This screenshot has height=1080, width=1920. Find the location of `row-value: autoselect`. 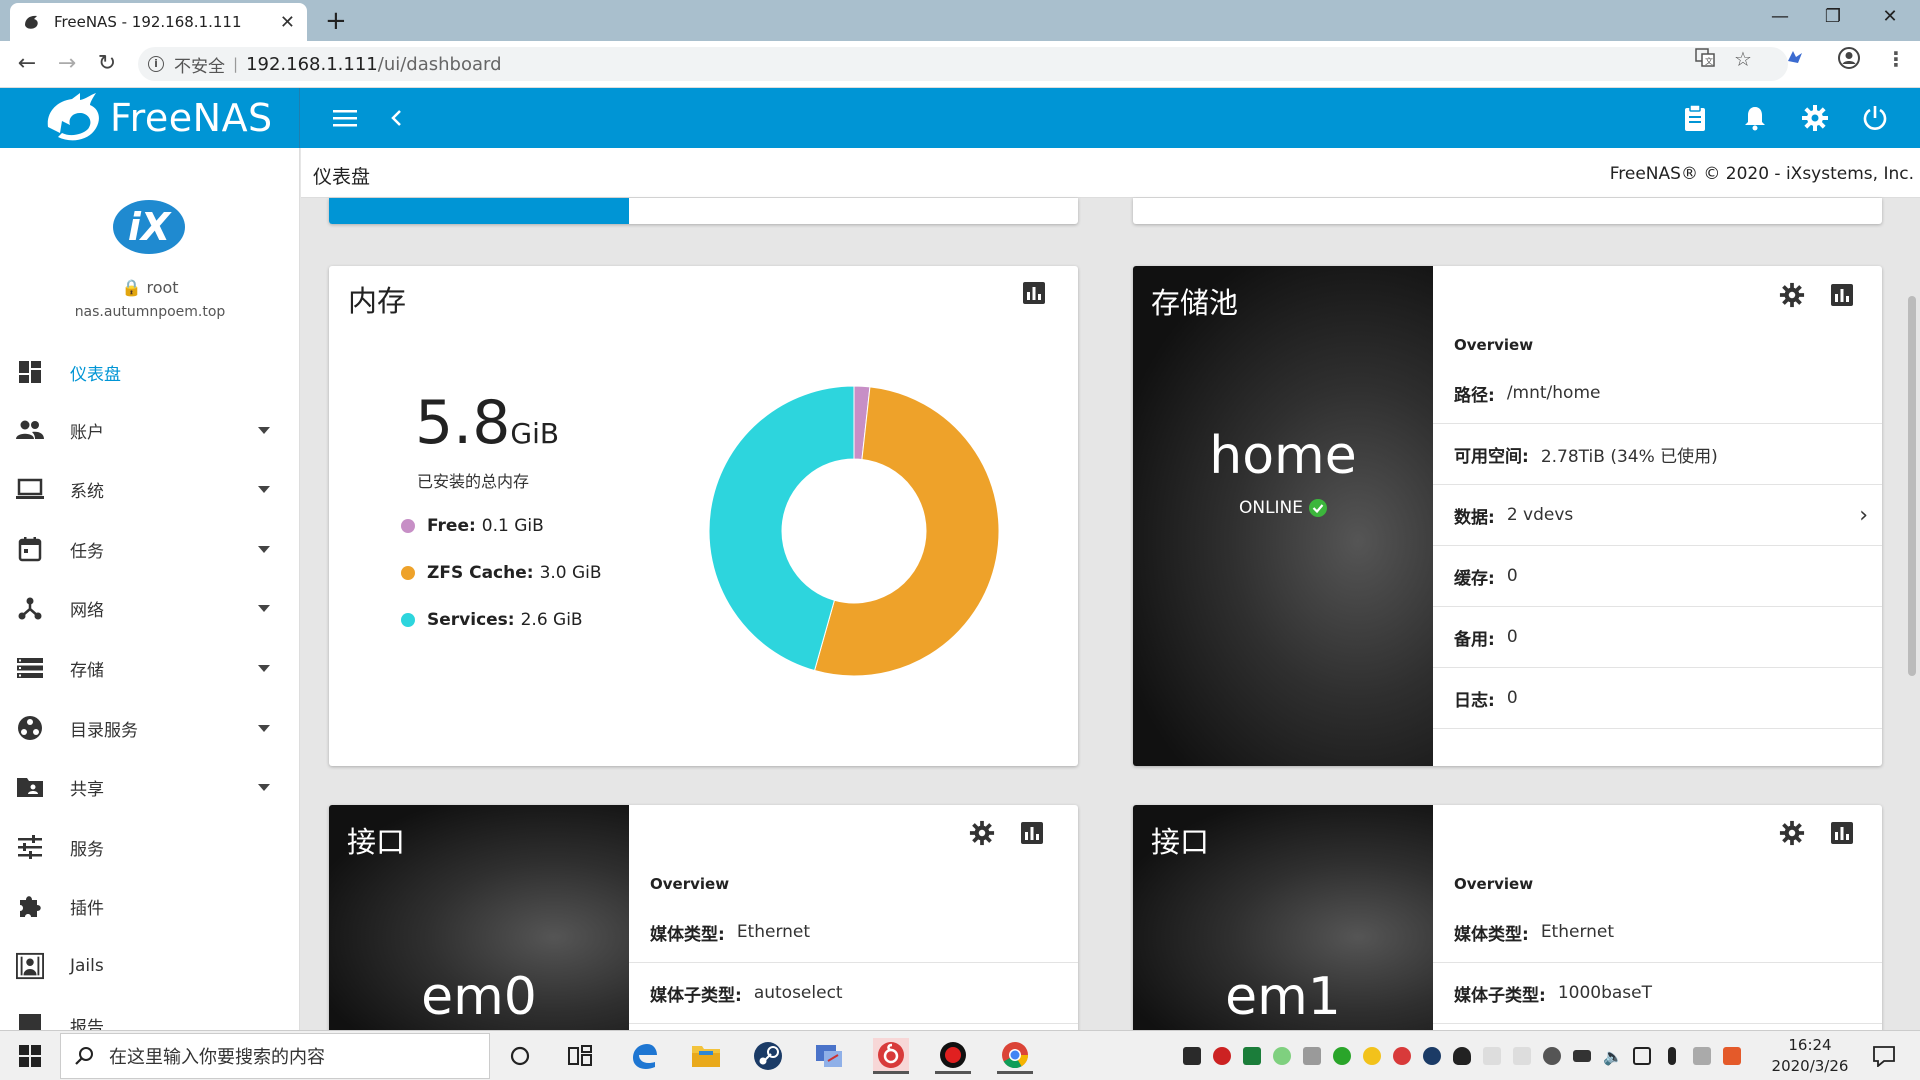

row-value: autoselect is located at coordinates (798, 993).